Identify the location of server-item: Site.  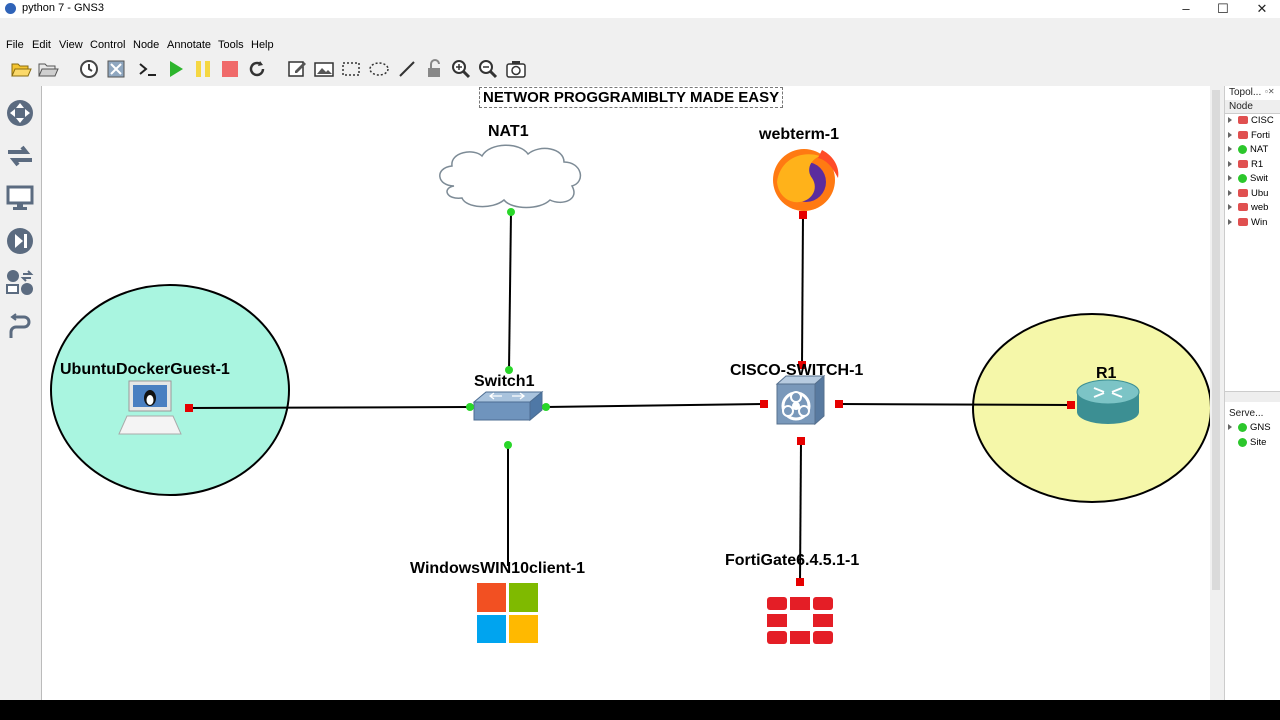
(1247, 444).